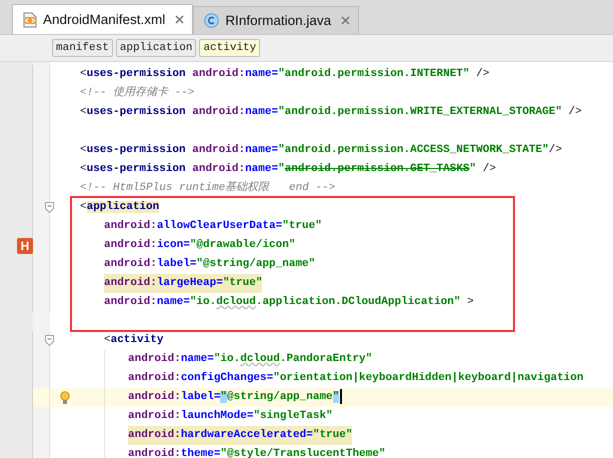  Describe the element at coordinates (103, 19) in the screenshot. I see `editor-tab: AndroidManifest.xml` at that location.